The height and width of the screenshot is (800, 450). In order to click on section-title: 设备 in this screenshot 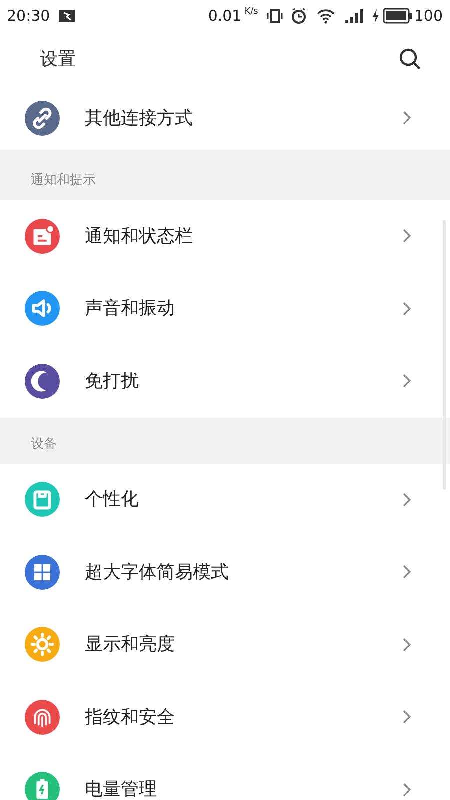, I will do `click(44, 445)`.